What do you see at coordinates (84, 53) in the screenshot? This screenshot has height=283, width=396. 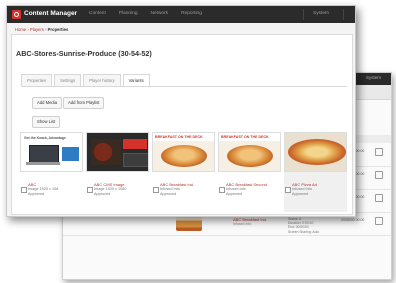 I see `page-title: ABC-Stores-Sunrise-Produce (30-54-52)` at bounding box center [84, 53].